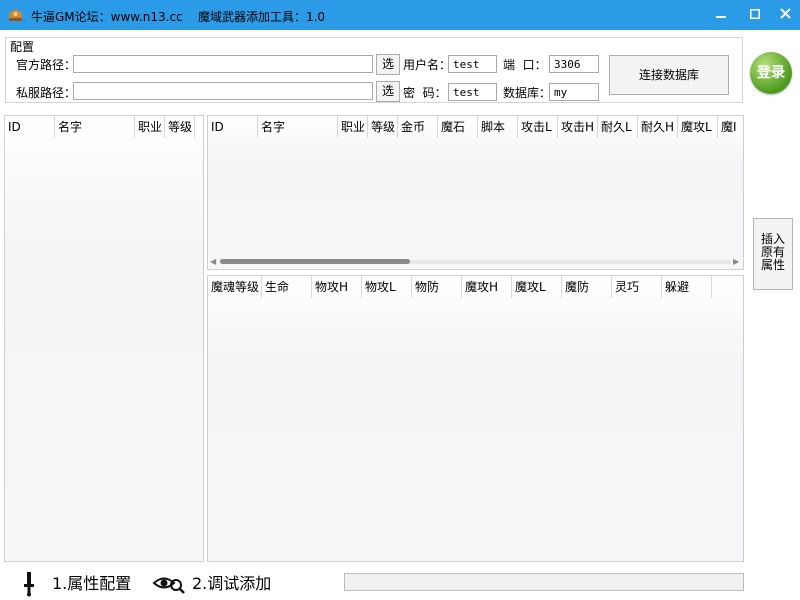 This screenshot has width=800, height=600. I want to click on column-header: 躲避, so click(687, 287).